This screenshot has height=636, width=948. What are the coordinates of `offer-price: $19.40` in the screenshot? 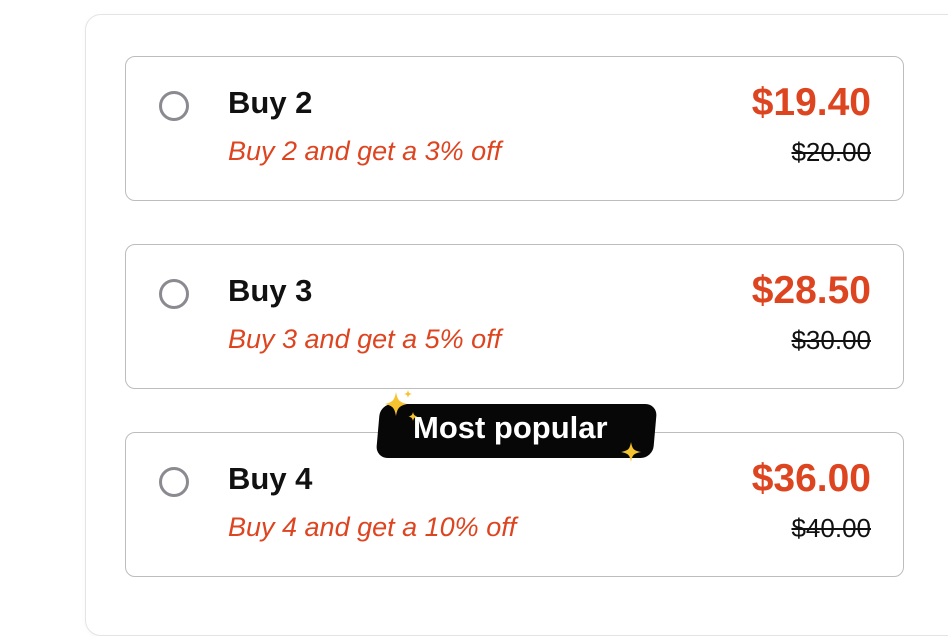 It's located at (811, 102).